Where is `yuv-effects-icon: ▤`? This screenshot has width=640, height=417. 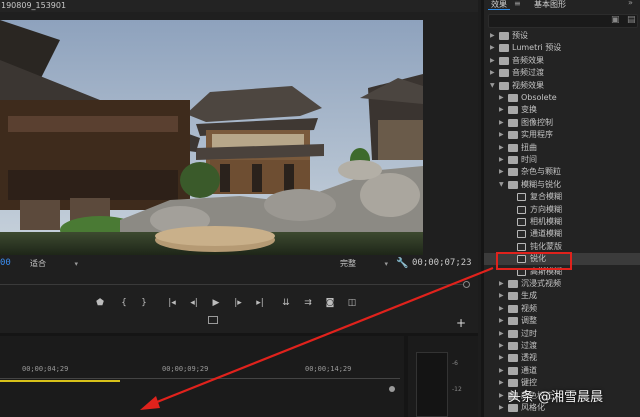 yuv-effects-icon: ▤ is located at coordinates (631, 20).